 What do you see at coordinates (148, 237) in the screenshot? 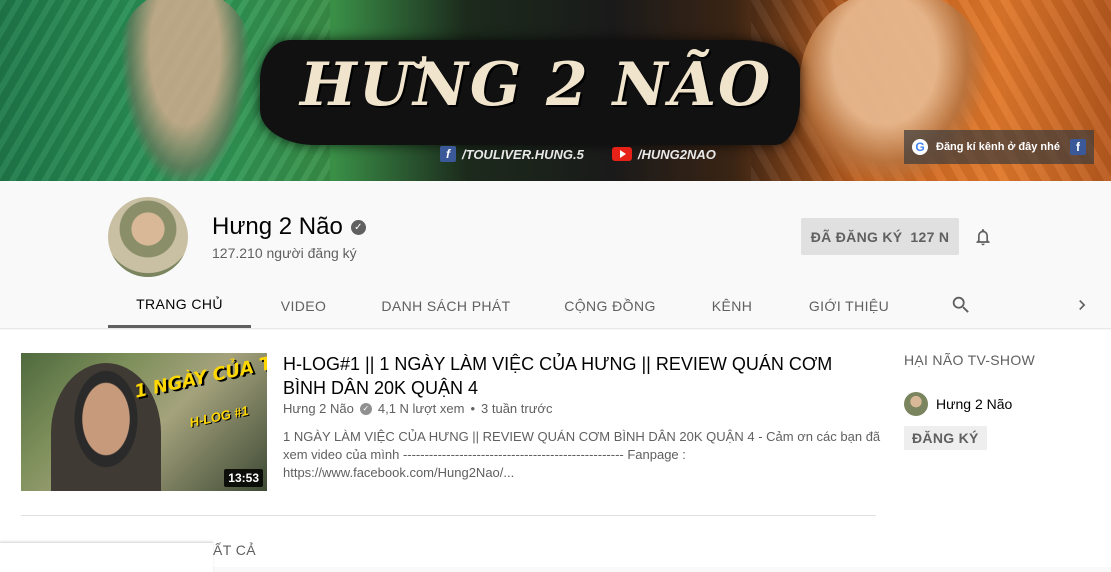
I see `channel-avatar` at bounding box center [148, 237].